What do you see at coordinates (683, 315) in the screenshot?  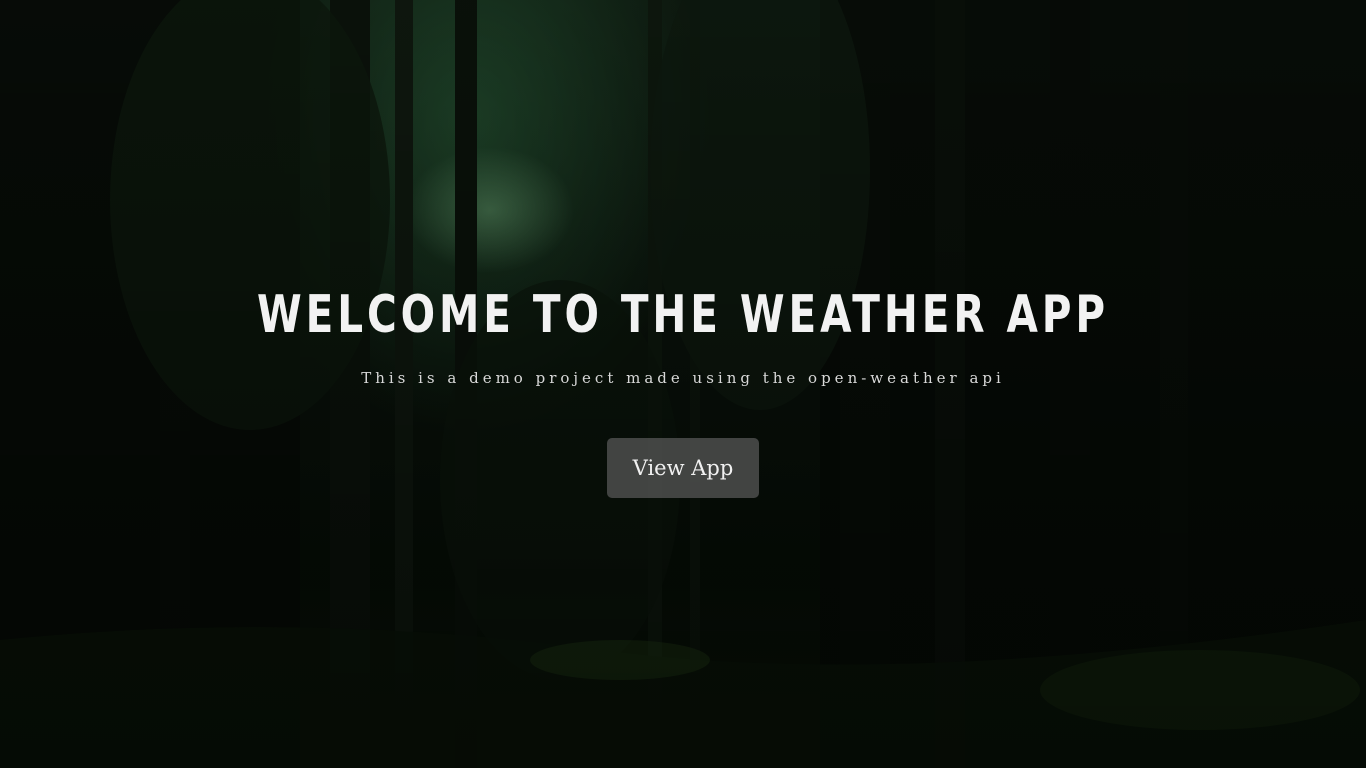 I see `page-title: WELCOME TO THE WEATHER APP` at bounding box center [683, 315].